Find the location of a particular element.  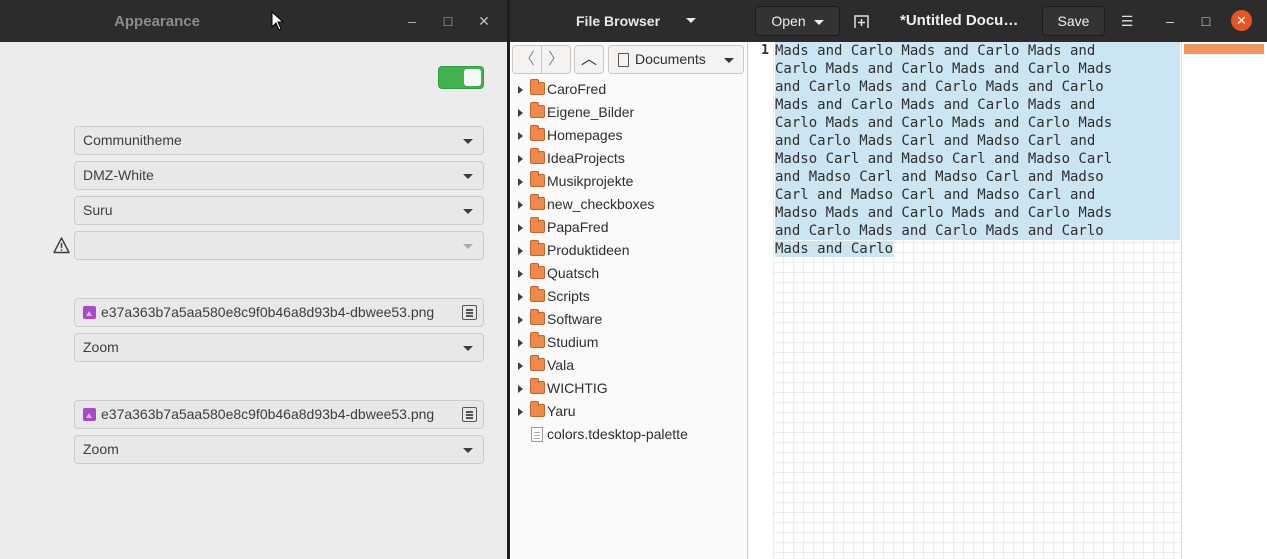

minimap is located at coordinates (1224, 300).